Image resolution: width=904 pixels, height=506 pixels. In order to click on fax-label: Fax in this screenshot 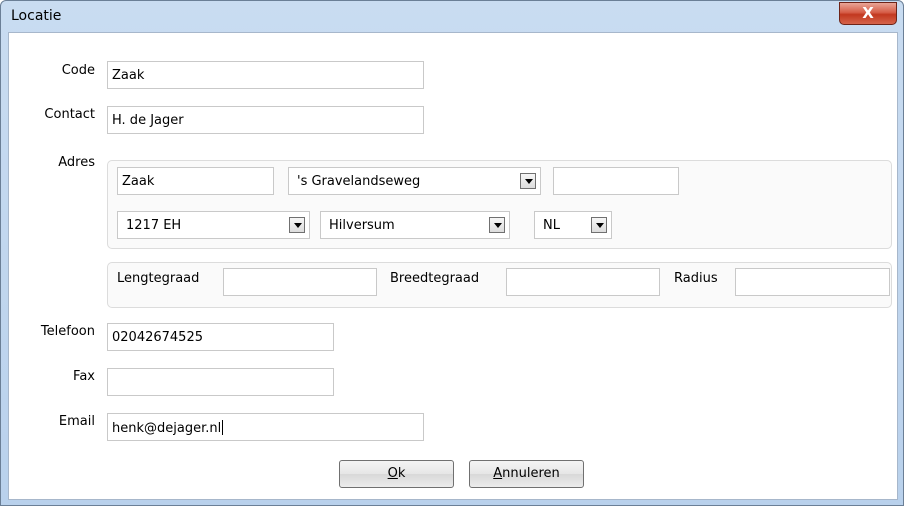, I will do `click(84, 376)`.